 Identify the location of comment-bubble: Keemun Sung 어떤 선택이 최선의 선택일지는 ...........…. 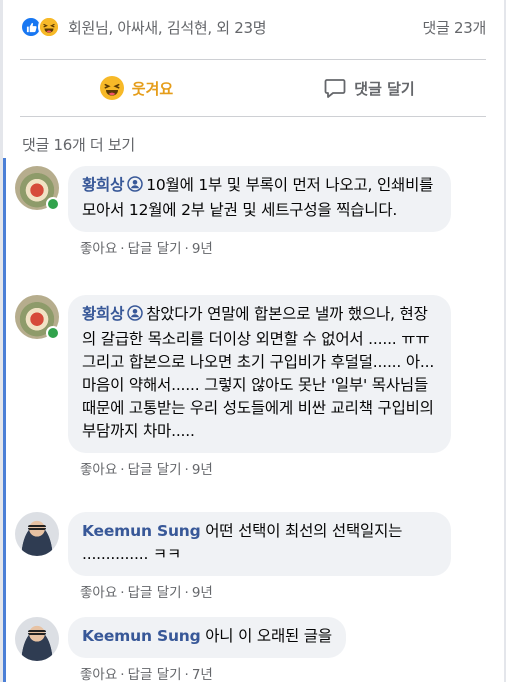
(259, 544).